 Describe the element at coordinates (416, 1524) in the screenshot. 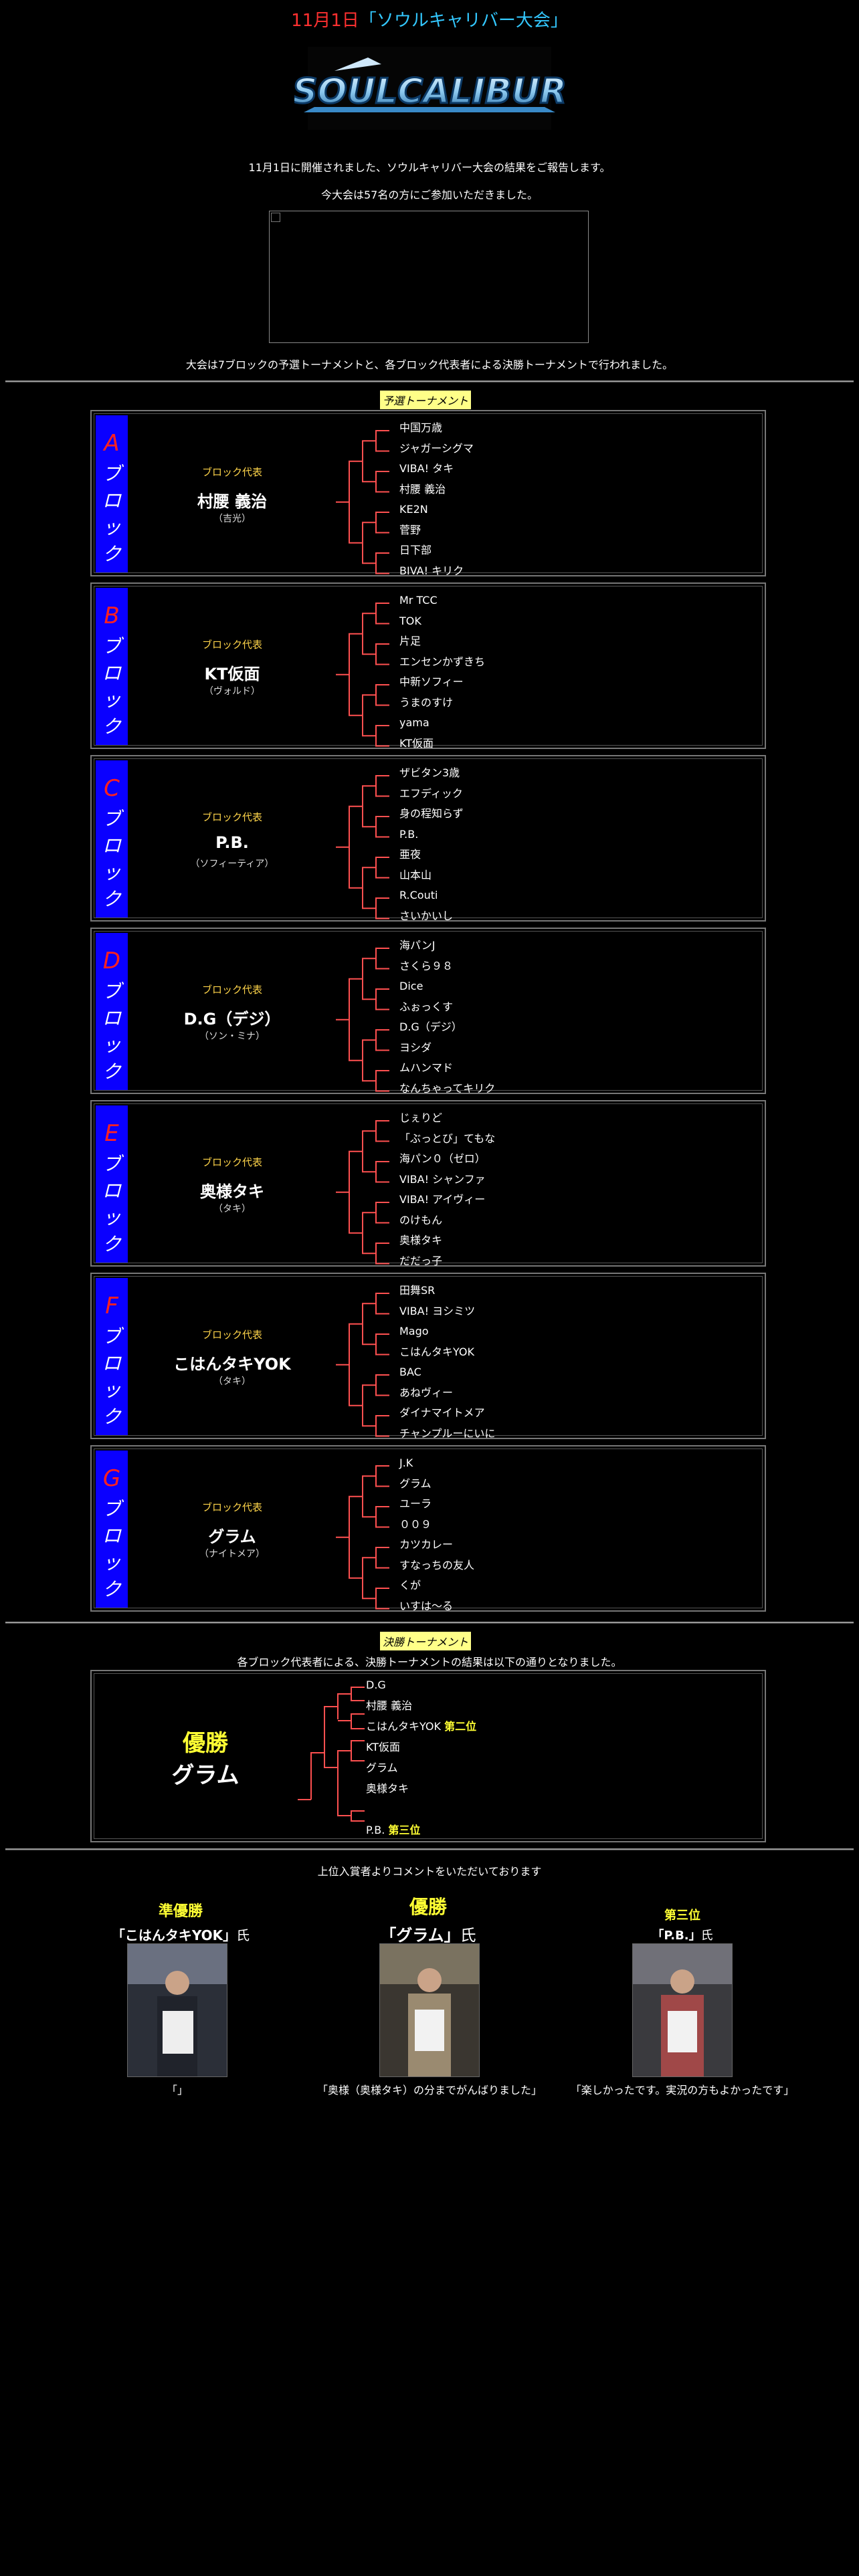

I see `player-name: ００９` at that location.